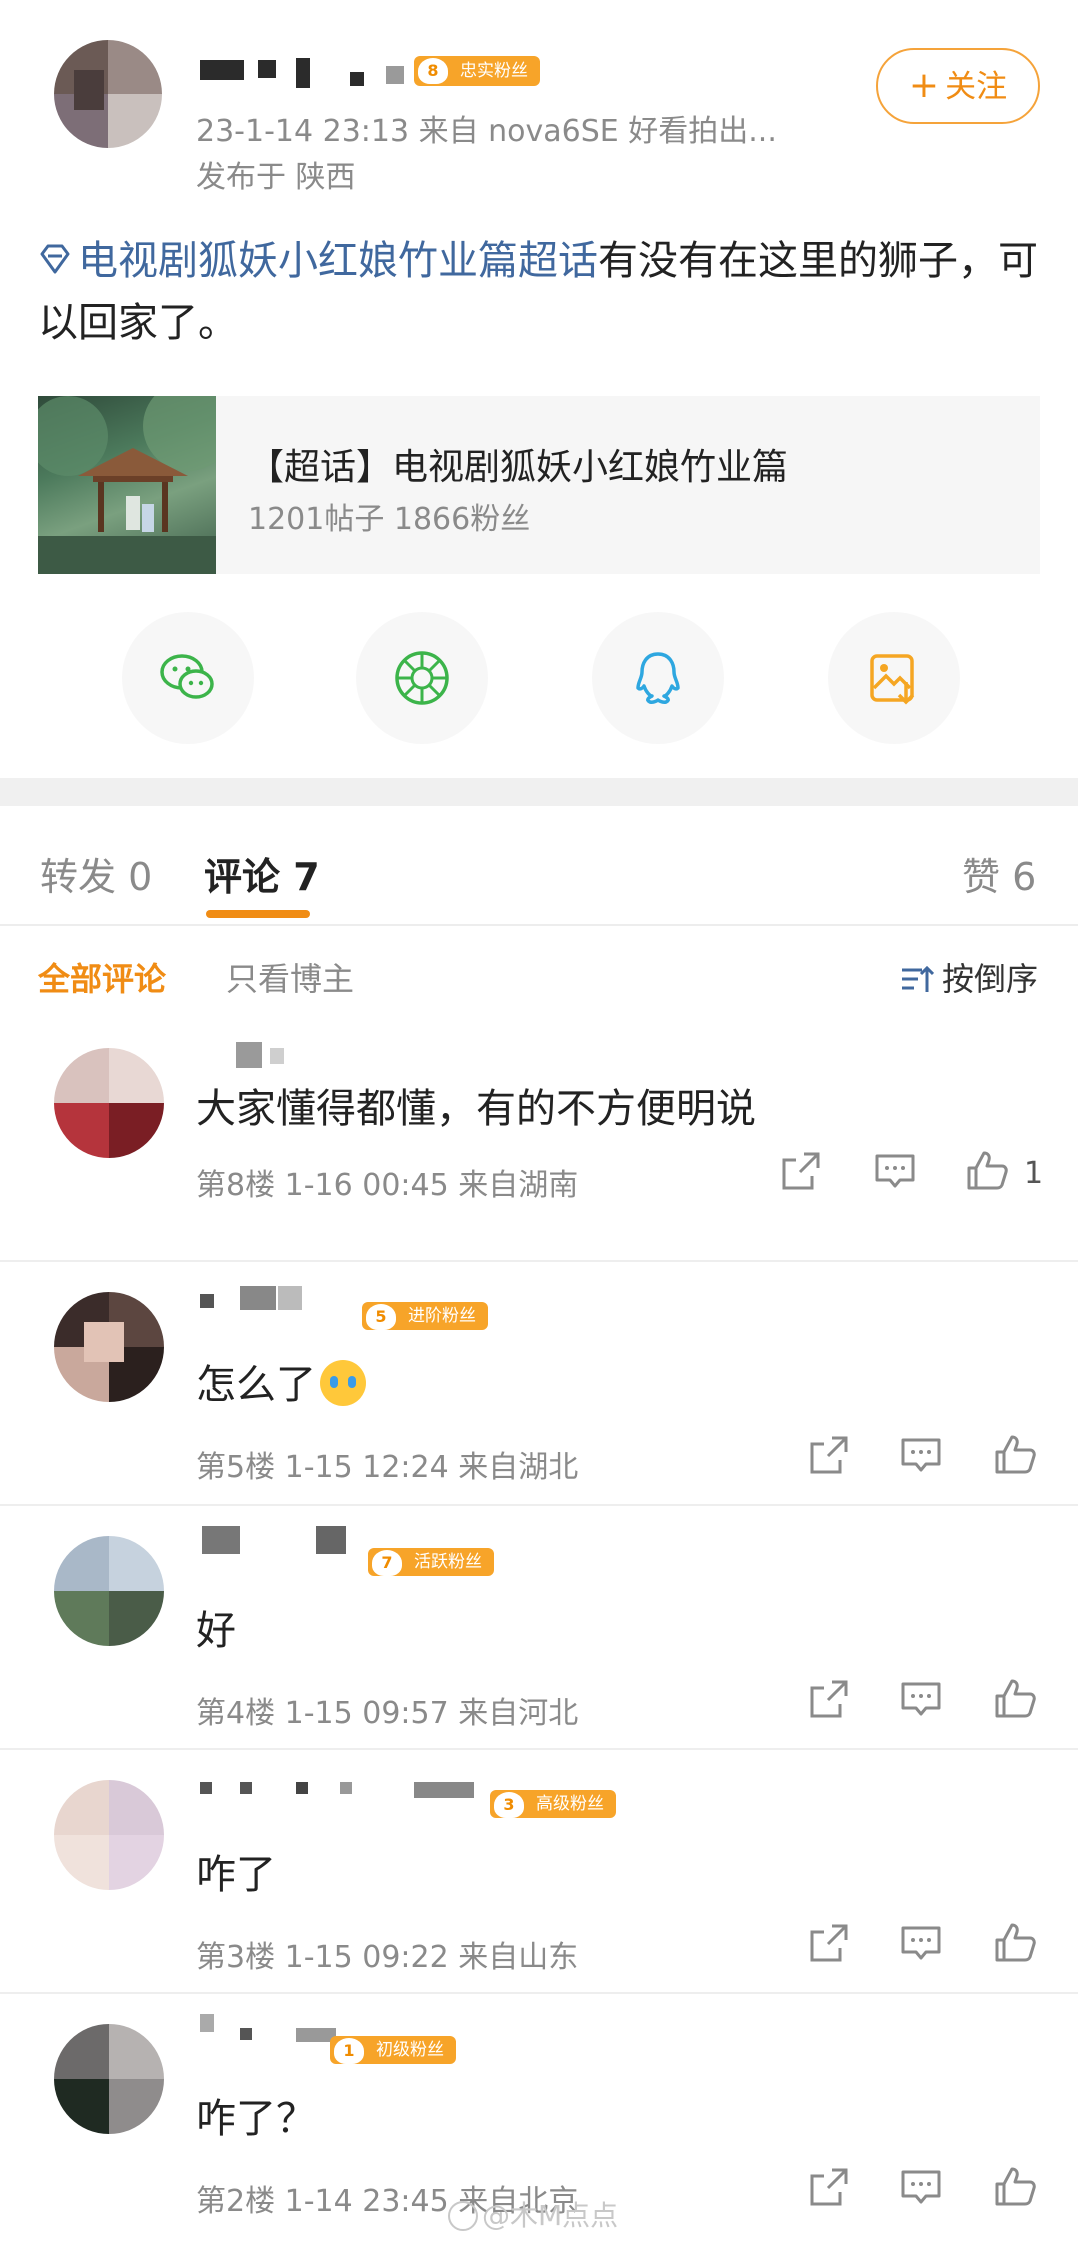 This screenshot has height=2258, width=1078. Describe the element at coordinates (1034, 1173) in the screenshot. I see `like-count: 1` at that location.